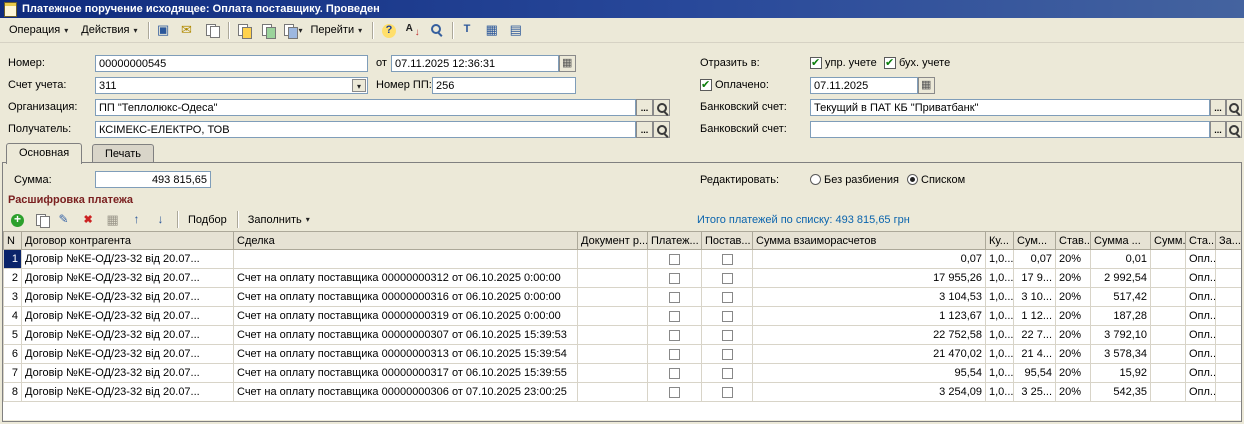  Describe the element at coordinates (869, 316) in the screenshot. I see `amount-cell: 1 123,67` at that location.